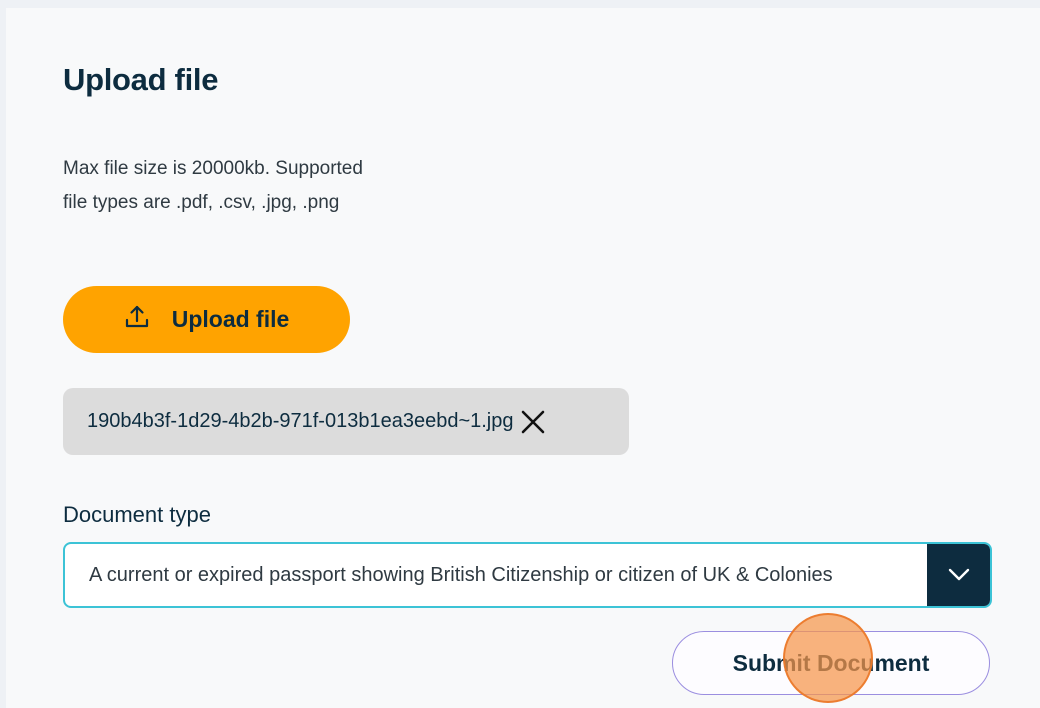  I want to click on page-title: Upload file, so click(141, 79).